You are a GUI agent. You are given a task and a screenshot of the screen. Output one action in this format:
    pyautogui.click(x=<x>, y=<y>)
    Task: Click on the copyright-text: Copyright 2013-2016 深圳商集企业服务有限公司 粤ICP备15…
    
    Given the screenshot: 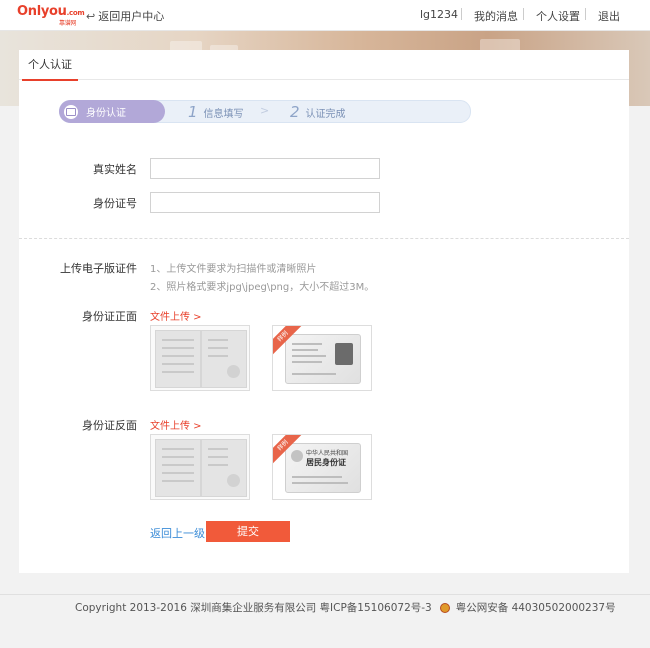 What is the action you would take?
    pyautogui.click(x=253, y=608)
    